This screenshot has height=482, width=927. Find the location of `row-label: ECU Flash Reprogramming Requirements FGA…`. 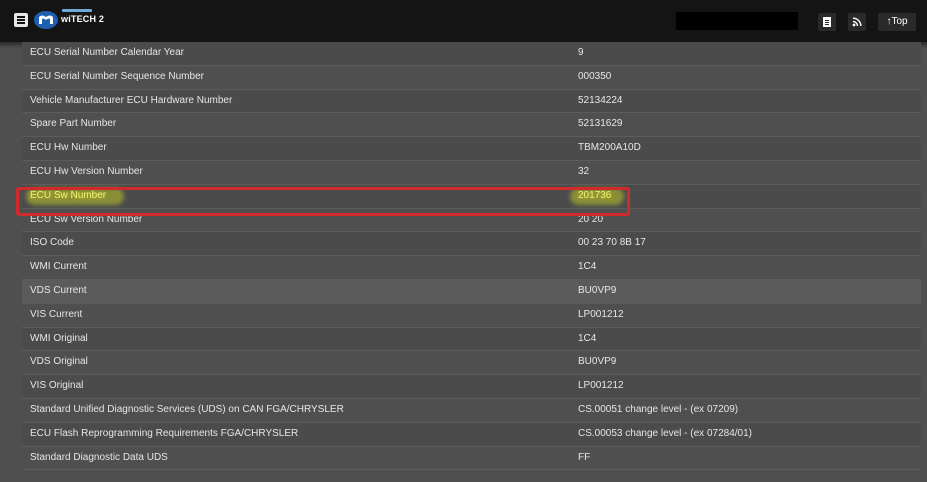

row-label: ECU Flash Reprogramming Requirements FGA… is located at coordinates (164, 433).